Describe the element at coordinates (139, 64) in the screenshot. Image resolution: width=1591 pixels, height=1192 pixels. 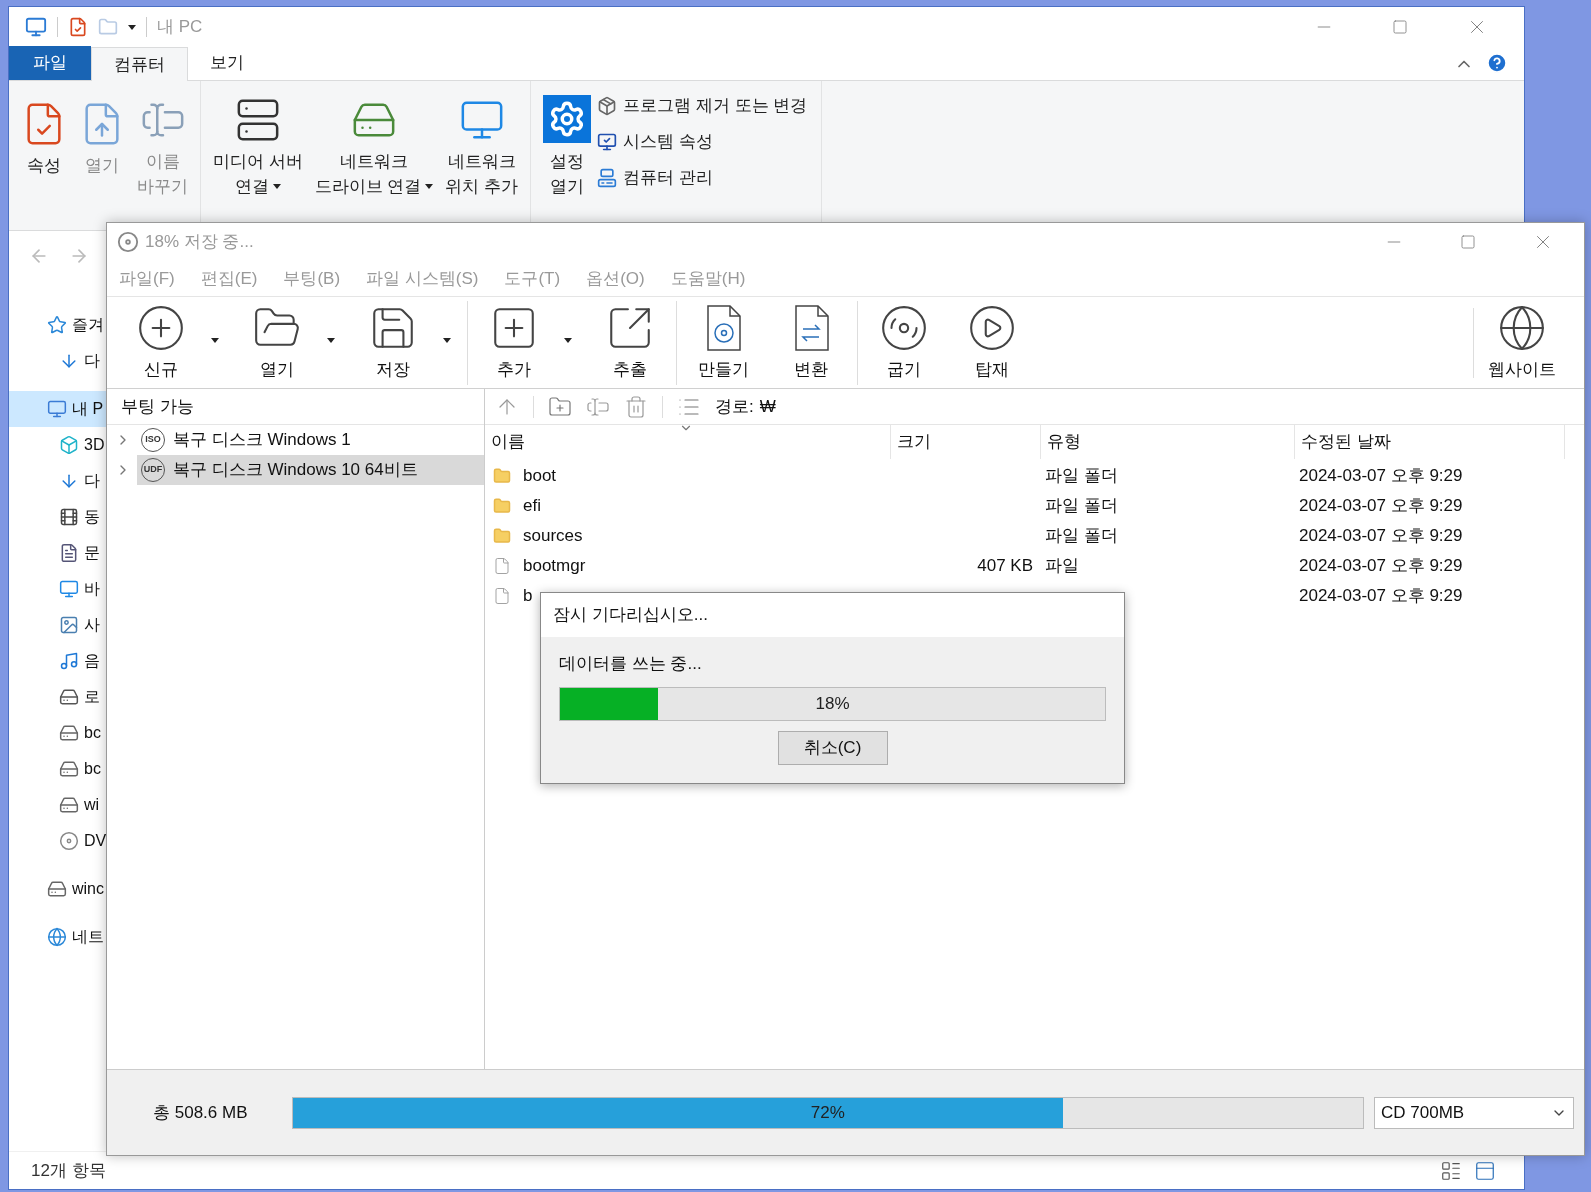
I see `ribbon-tab: 컴퓨터` at that location.